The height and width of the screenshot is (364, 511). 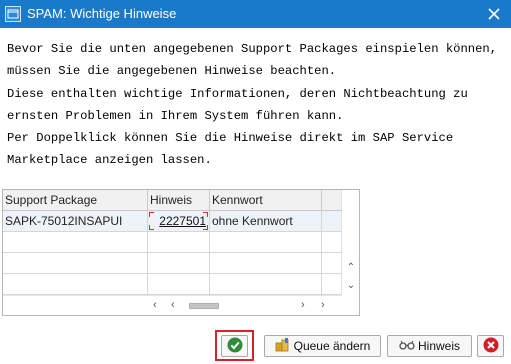 What do you see at coordinates (13, 14) in the screenshot?
I see `sap-window-icon` at bounding box center [13, 14].